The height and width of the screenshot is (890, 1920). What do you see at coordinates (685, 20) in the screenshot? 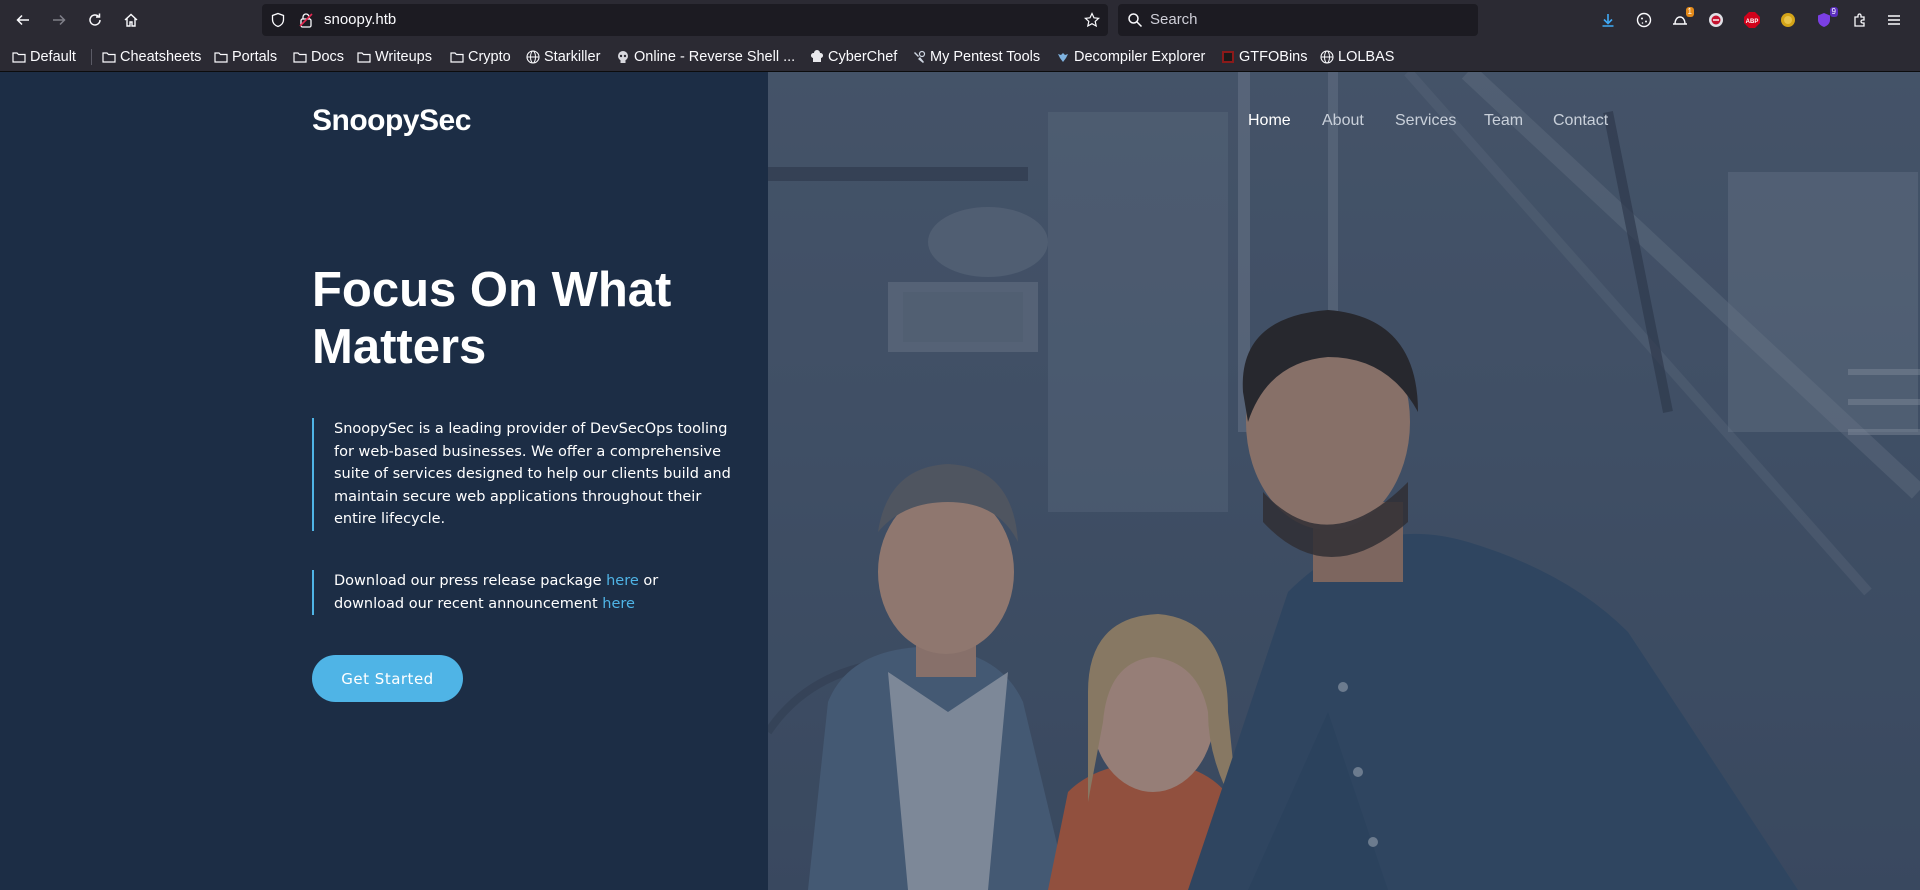
I see `address-bar: snoopy.htb` at bounding box center [685, 20].